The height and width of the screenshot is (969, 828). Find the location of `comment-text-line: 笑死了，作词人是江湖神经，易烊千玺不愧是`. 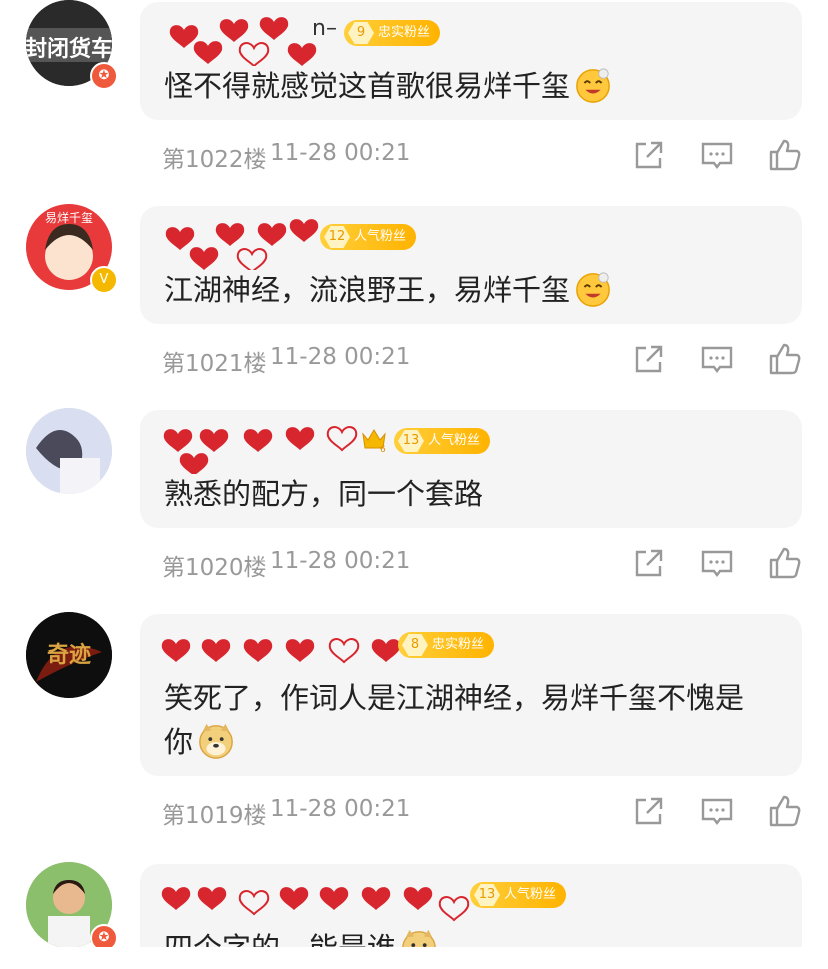

comment-text-line: 笑死了，作词人是江湖神经，易烊千玺不愧是 is located at coordinates (454, 698).